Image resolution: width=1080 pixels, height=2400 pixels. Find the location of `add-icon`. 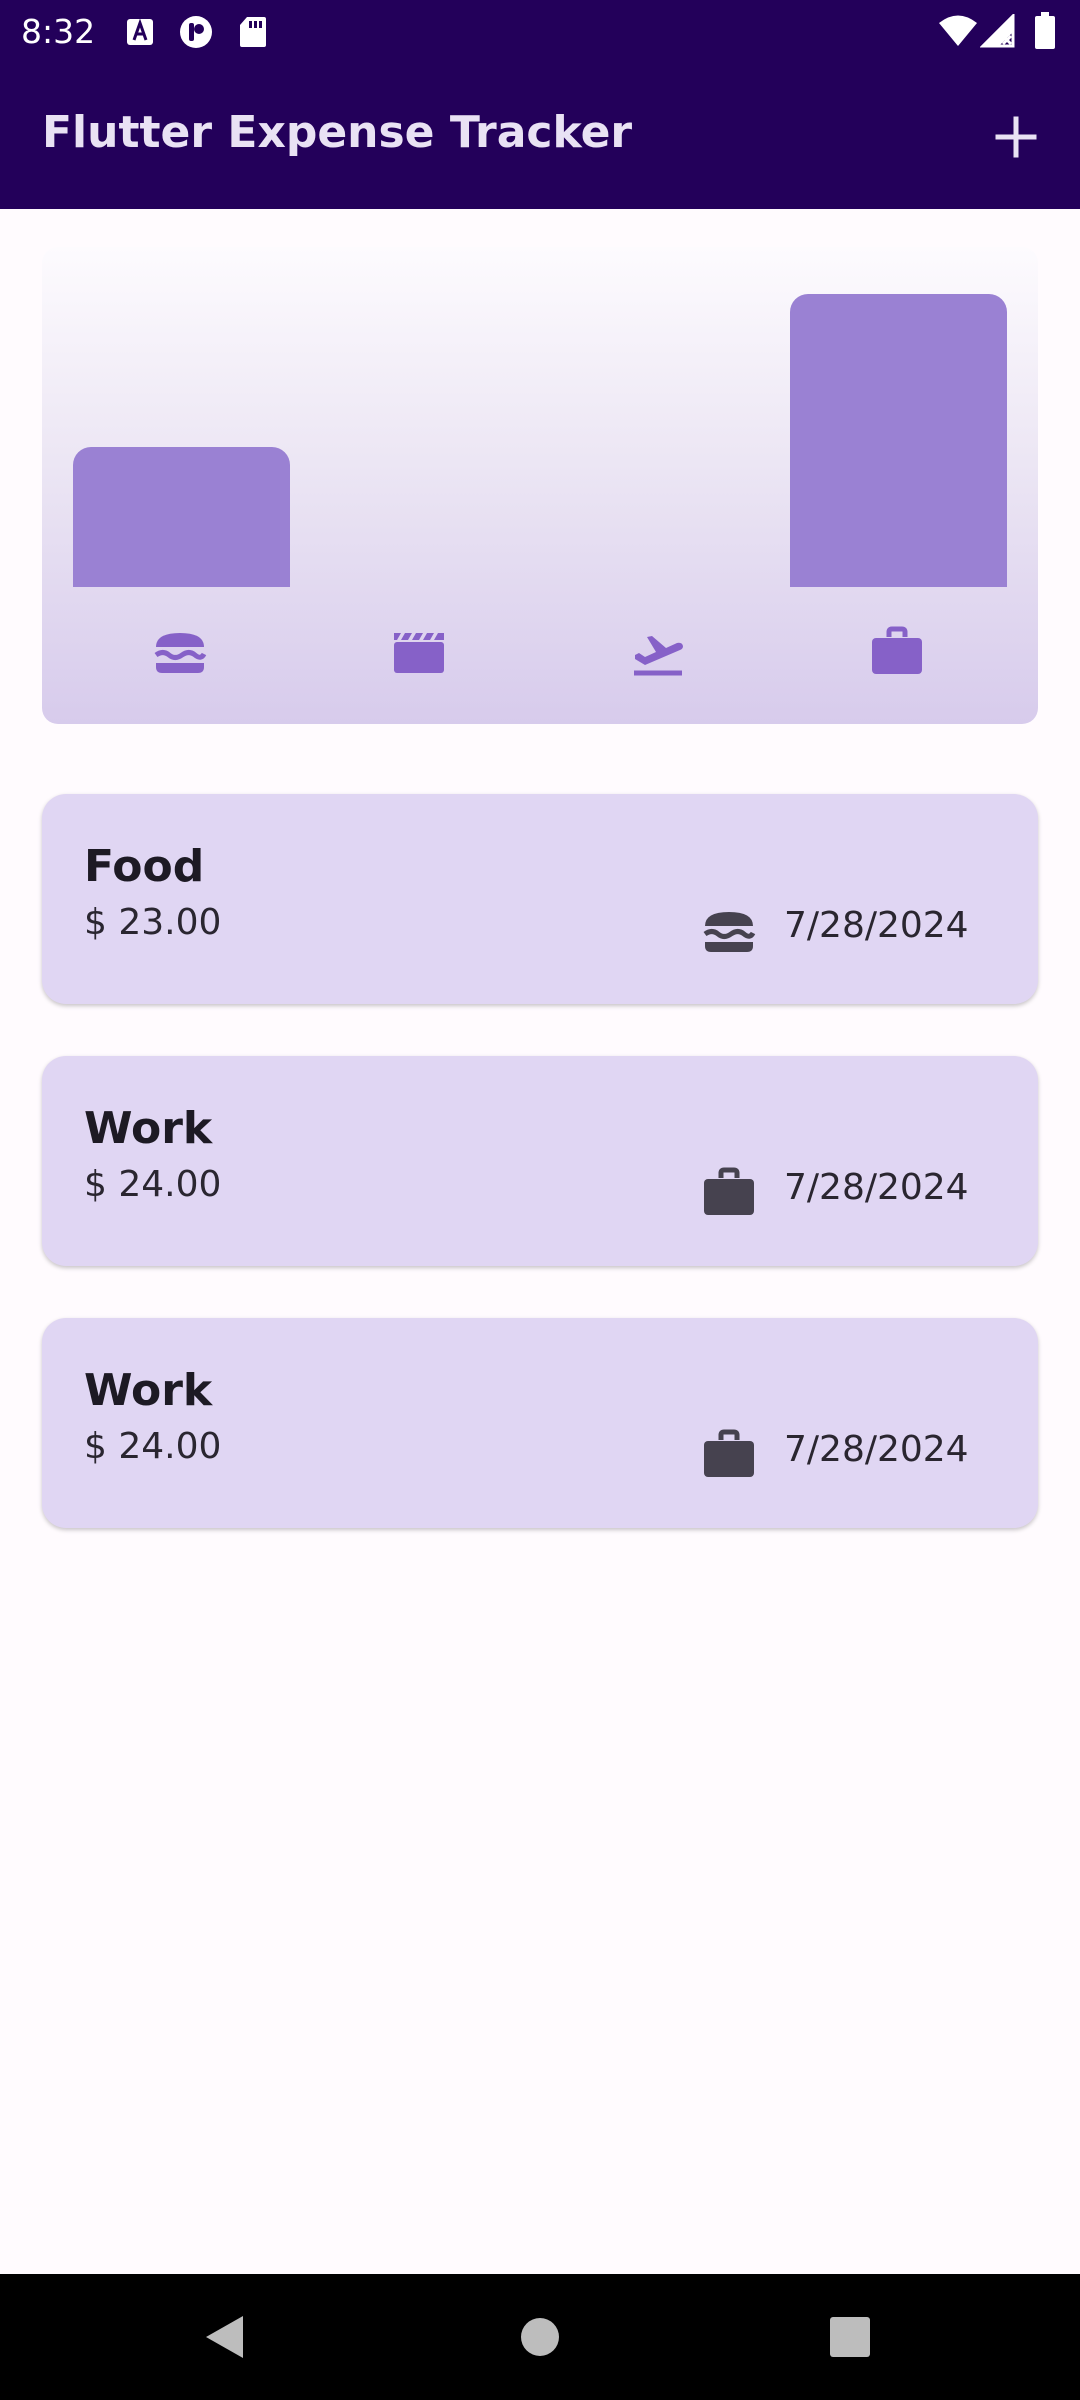

add-icon is located at coordinates (1016, 137).